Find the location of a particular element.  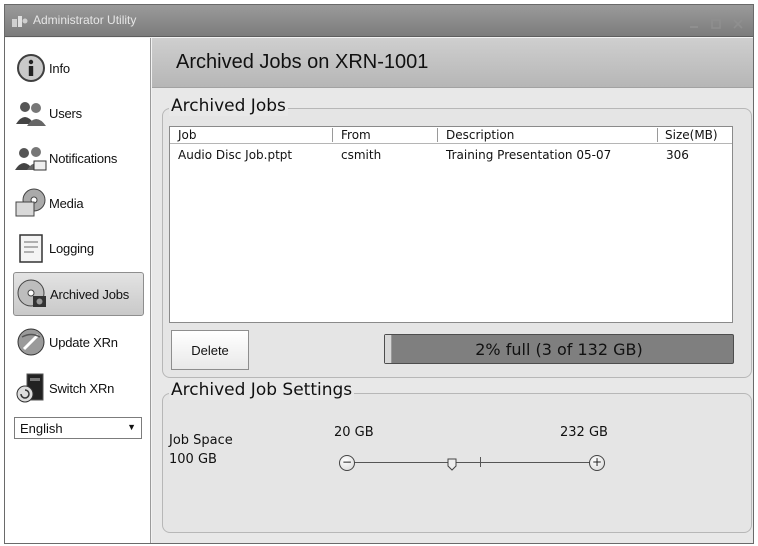

sidebar-item-label: Switch XRn is located at coordinates (82, 388).